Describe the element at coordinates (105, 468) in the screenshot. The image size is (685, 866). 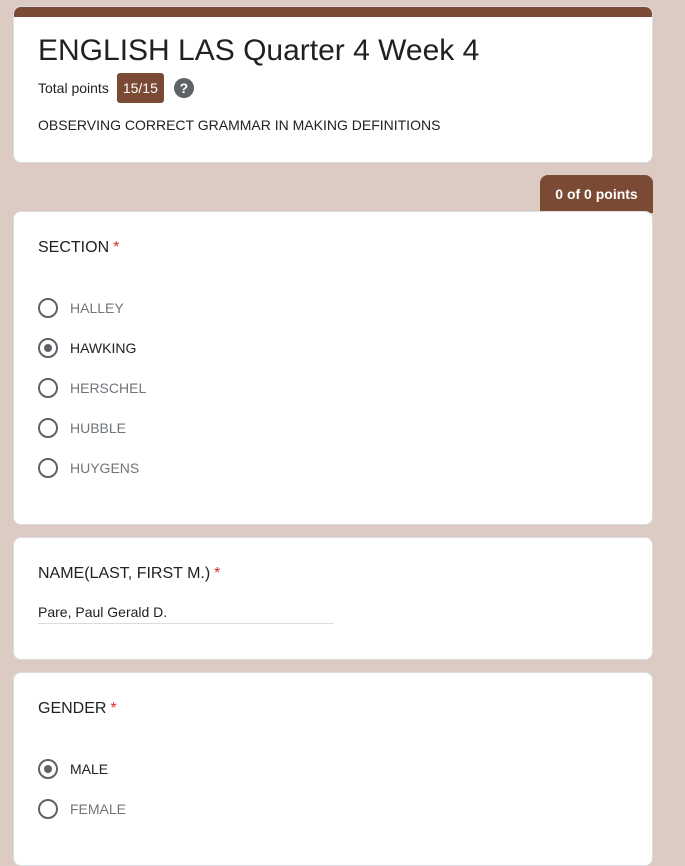
I see `option-label: HUYGENS` at that location.